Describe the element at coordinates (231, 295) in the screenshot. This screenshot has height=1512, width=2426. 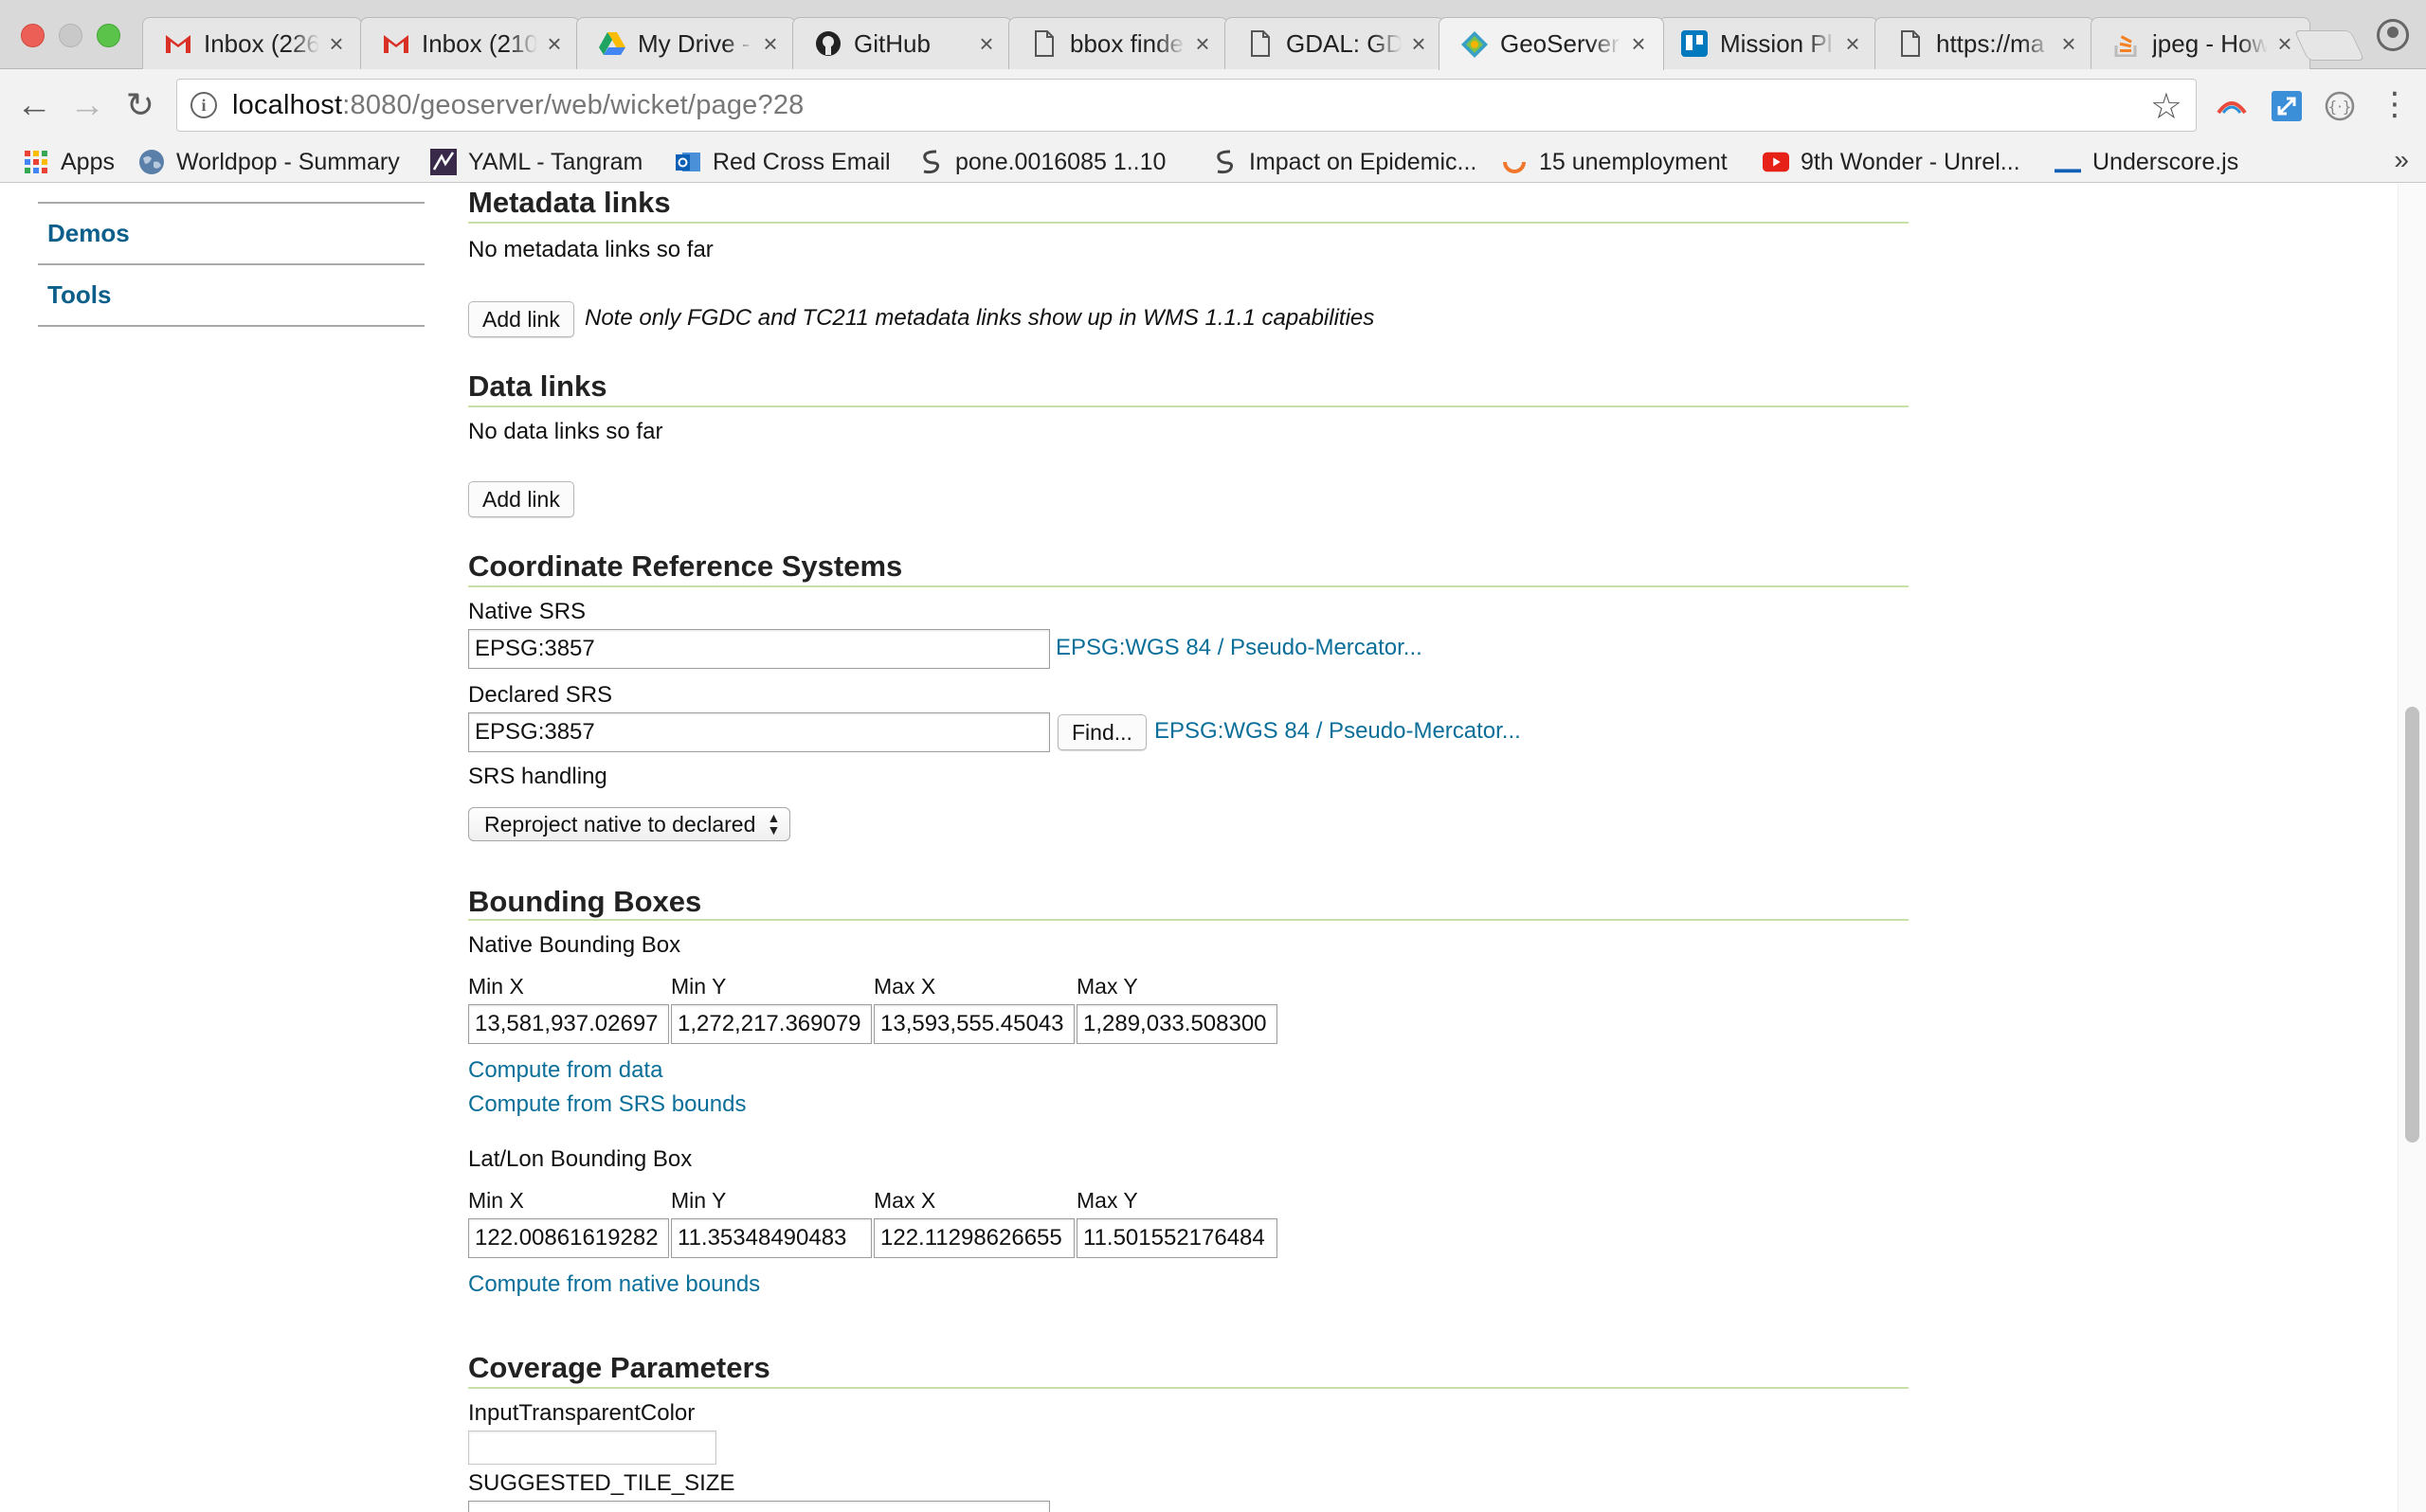
I see `sidebar-item-tools: Tools` at that location.